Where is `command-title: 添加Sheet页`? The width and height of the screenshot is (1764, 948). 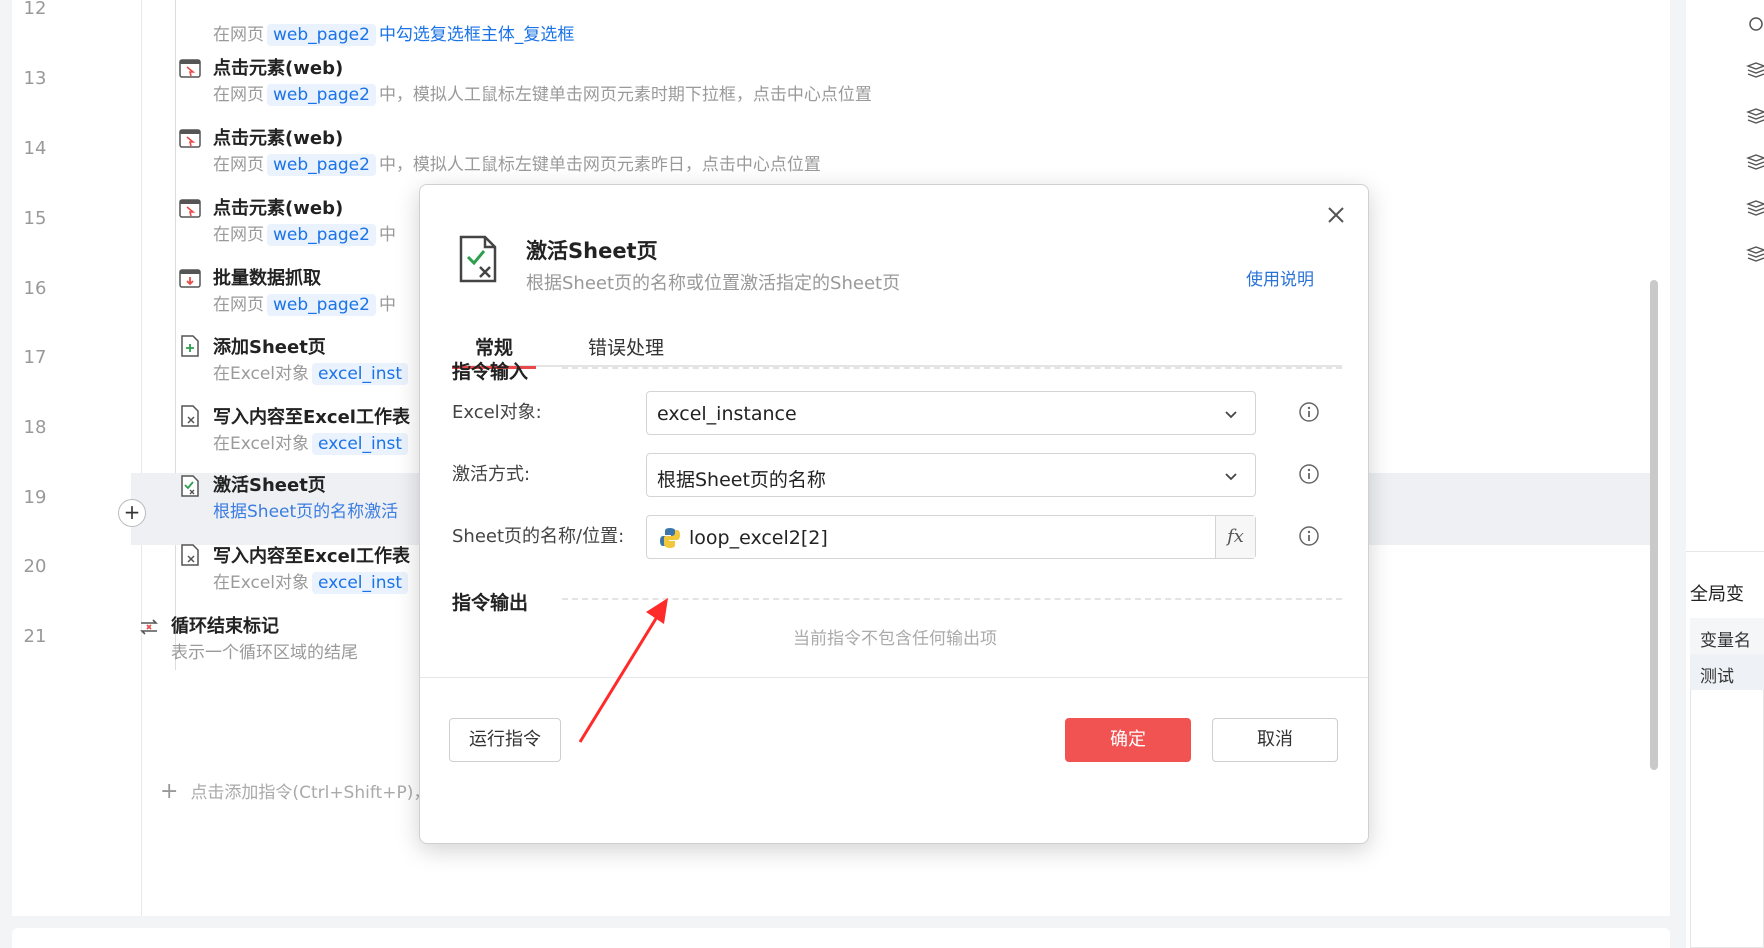 command-title: 添加Sheet页 is located at coordinates (269, 347).